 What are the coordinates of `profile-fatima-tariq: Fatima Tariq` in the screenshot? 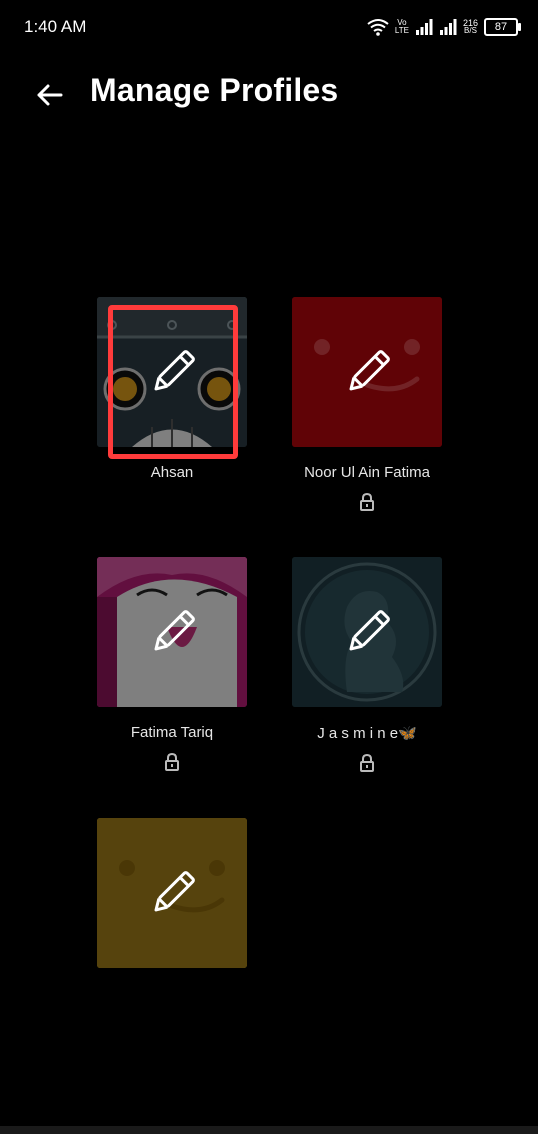 It's located at (172, 664).